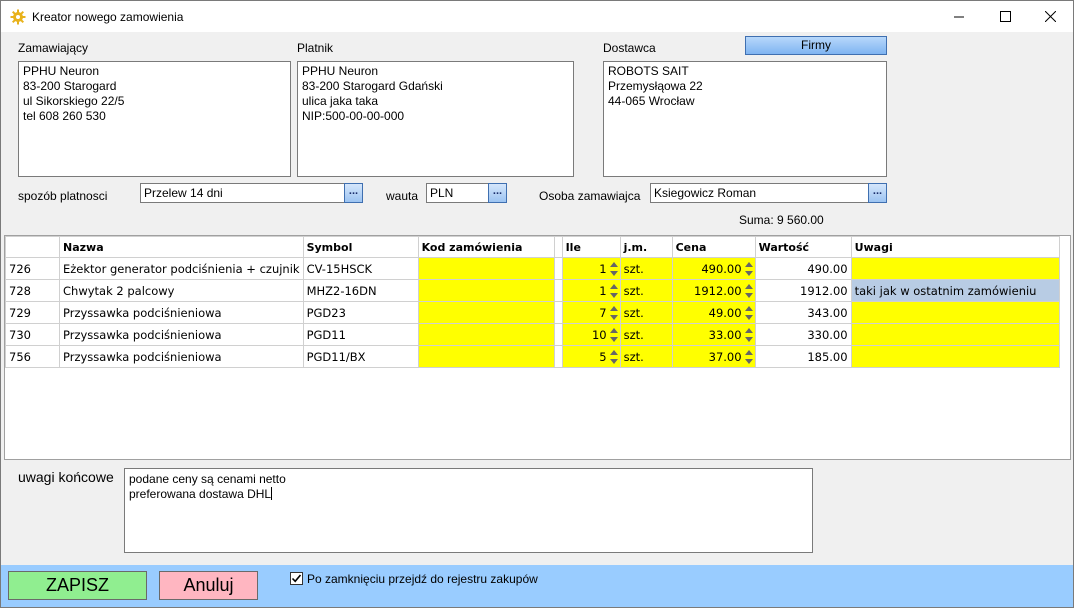 The height and width of the screenshot is (608, 1074). What do you see at coordinates (32, 290) in the screenshot?
I see `cell-id: 728` at bounding box center [32, 290].